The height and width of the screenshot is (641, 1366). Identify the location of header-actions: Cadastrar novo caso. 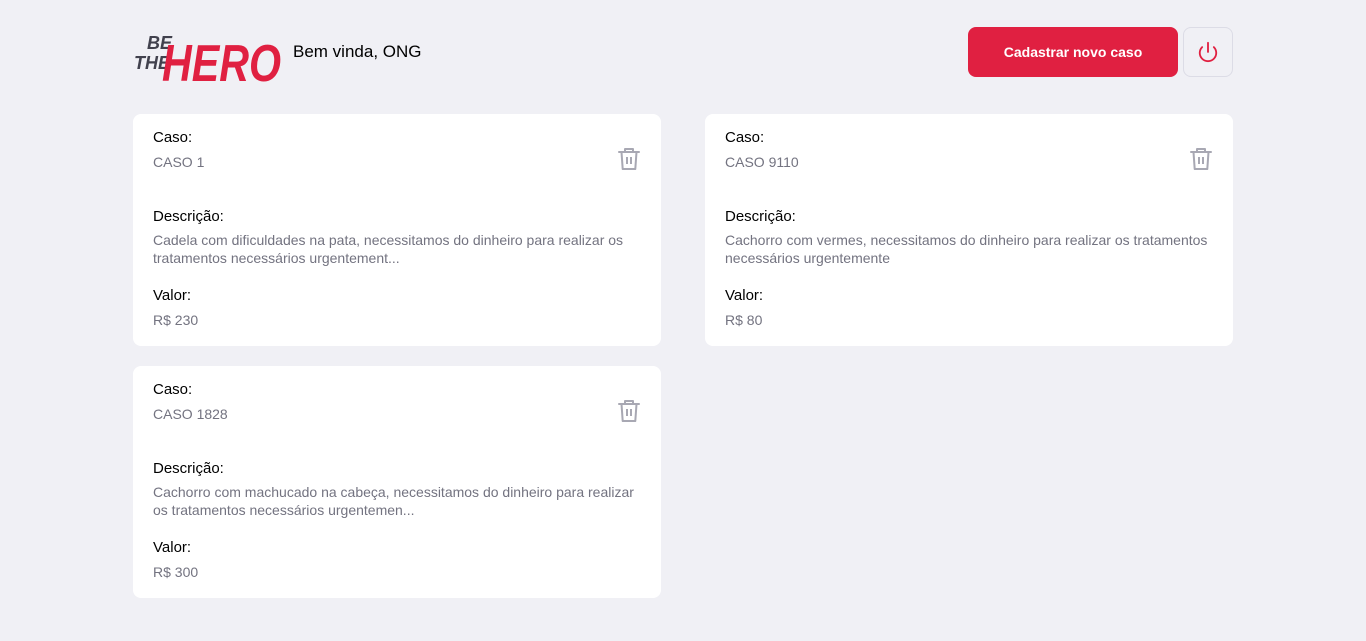
(1100, 51).